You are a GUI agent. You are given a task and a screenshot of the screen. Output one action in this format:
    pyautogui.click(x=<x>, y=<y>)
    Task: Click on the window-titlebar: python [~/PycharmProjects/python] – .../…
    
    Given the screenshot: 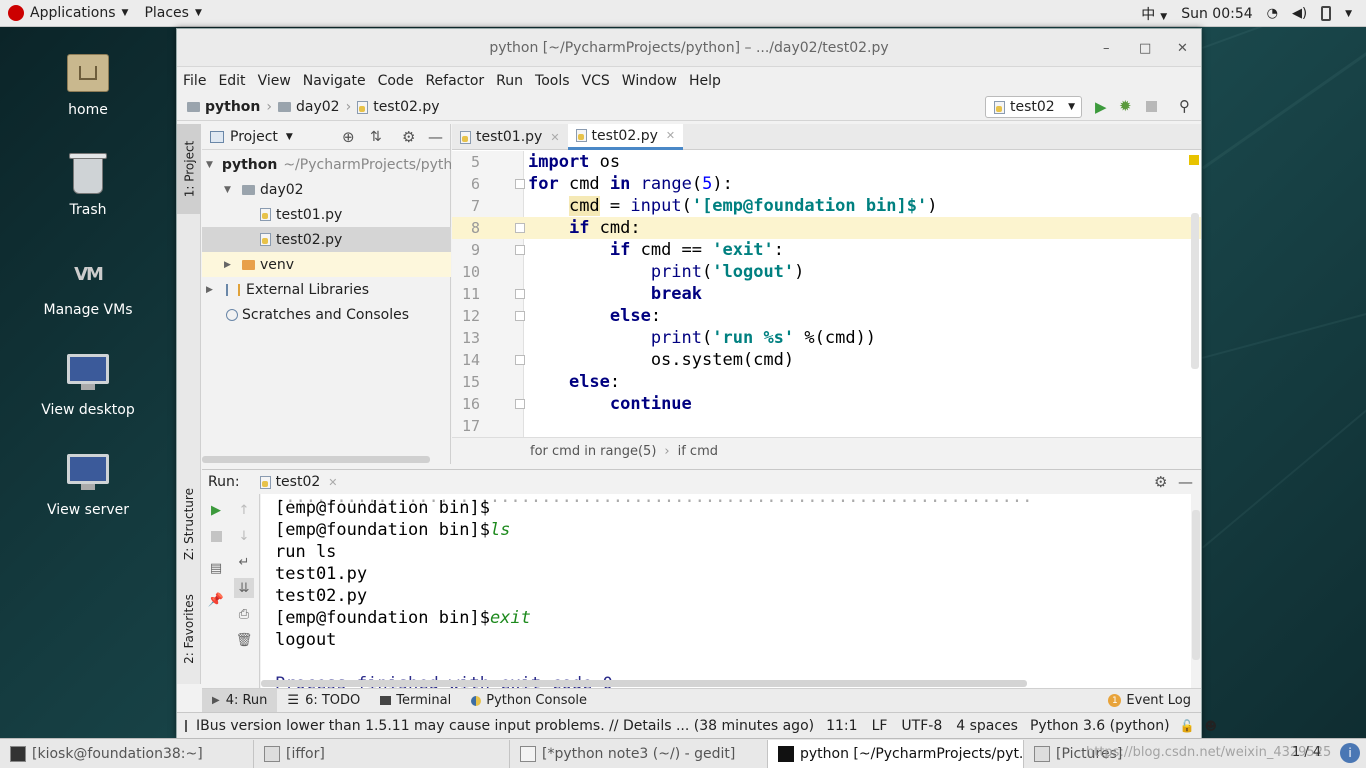 What is the action you would take?
    pyautogui.click(x=689, y=48)
    